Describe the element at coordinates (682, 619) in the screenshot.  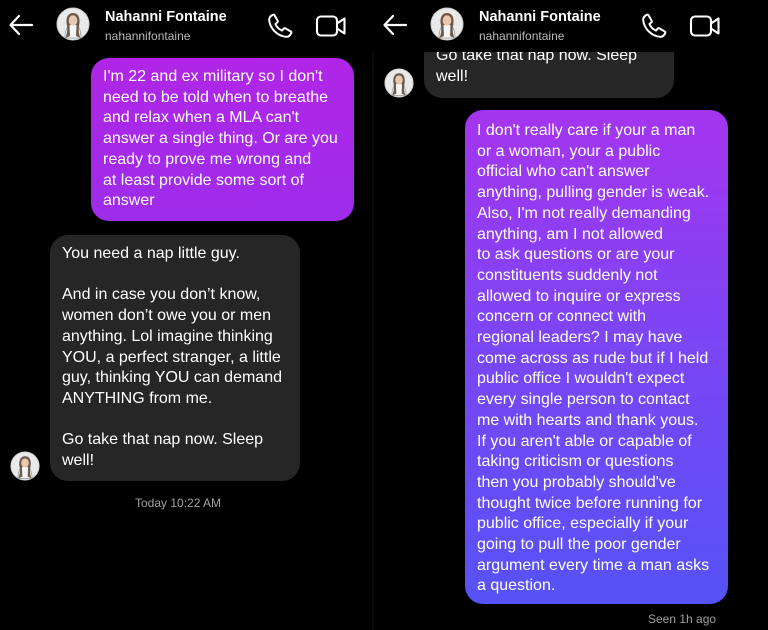
I see `seen-status: Seen 1h ago` at that location.